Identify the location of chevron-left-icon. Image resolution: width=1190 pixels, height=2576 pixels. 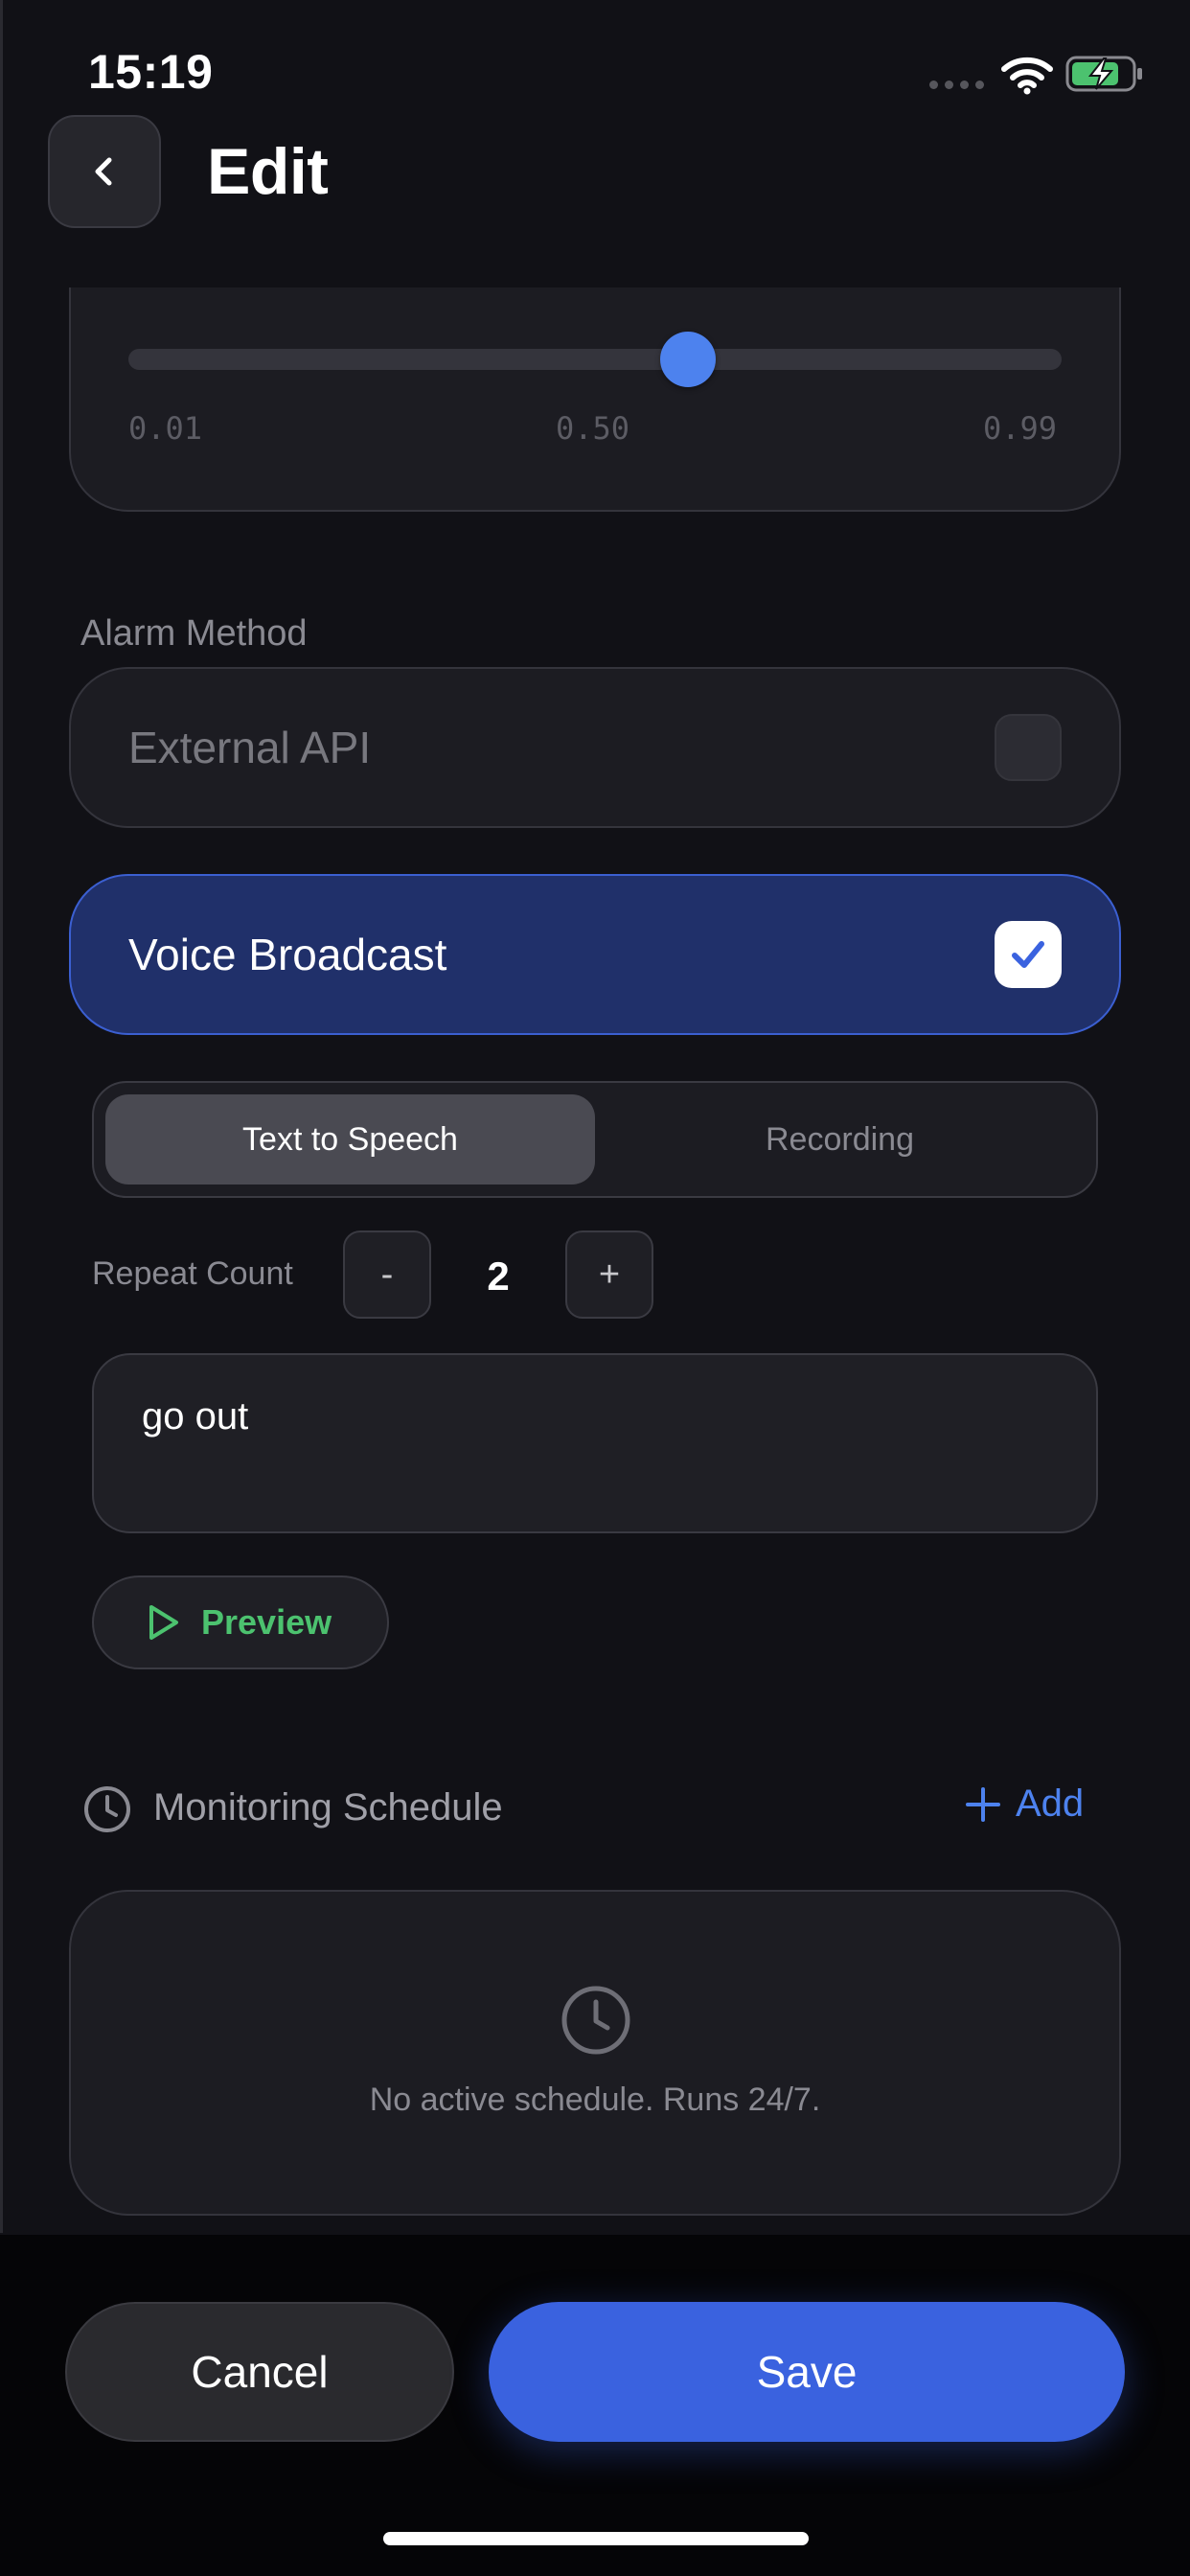
(103, 171).